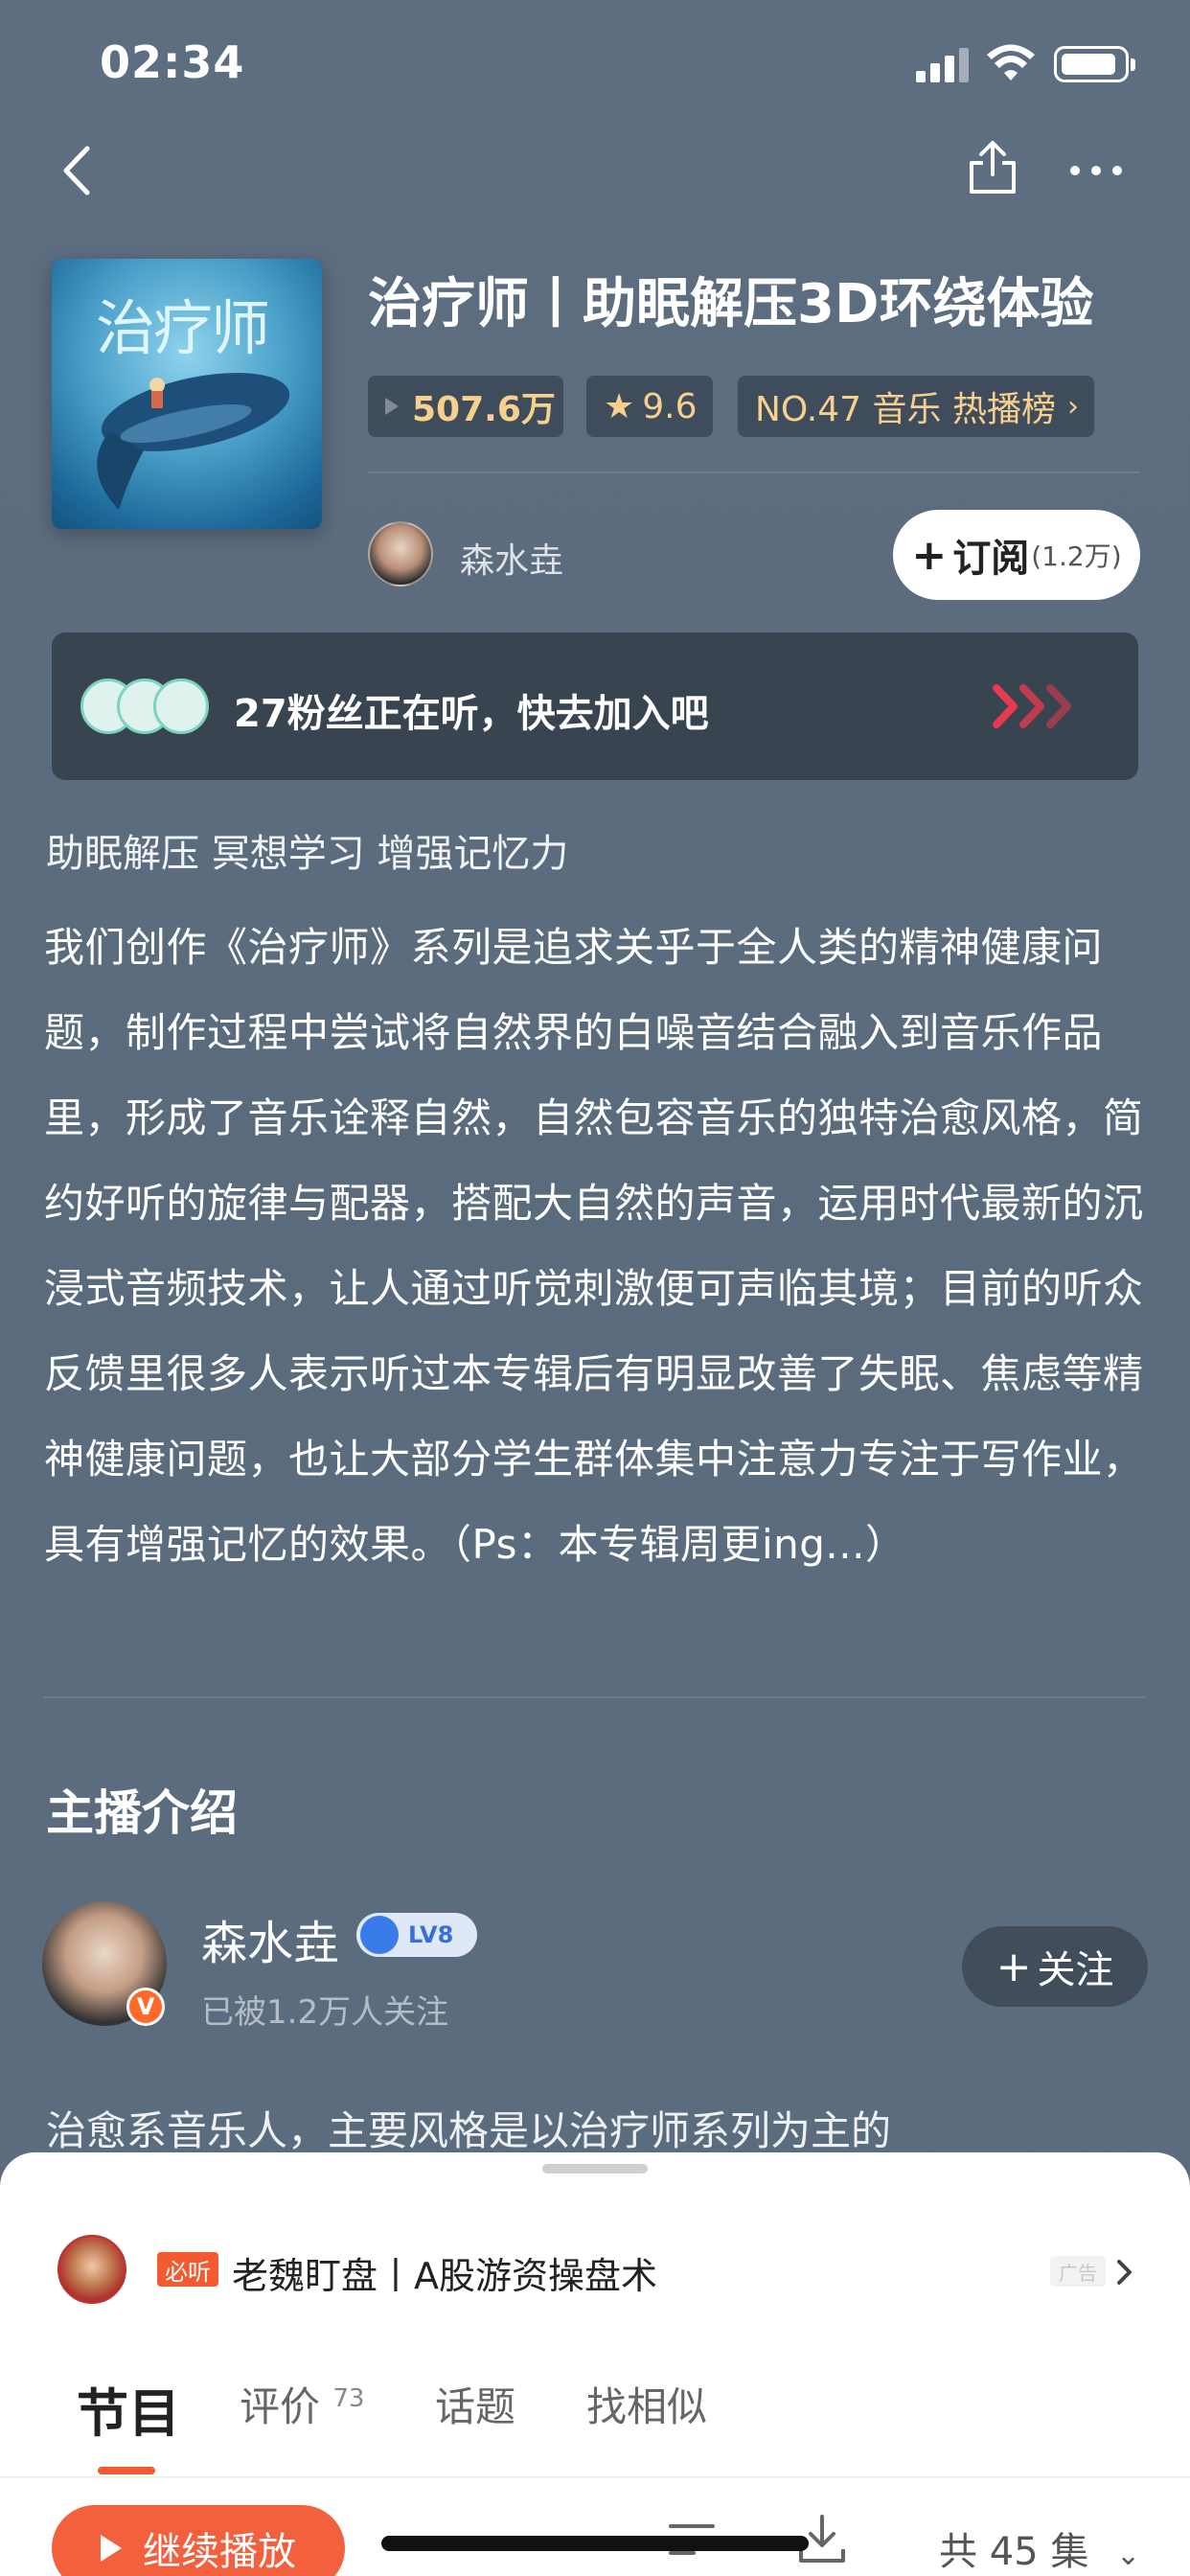 The height and width of the screenshot is (2576, 1190). What do you see at coordinates (392, 406) in the screenshot?
I see `play-triangle-icon` at bounding box center [392, 406].